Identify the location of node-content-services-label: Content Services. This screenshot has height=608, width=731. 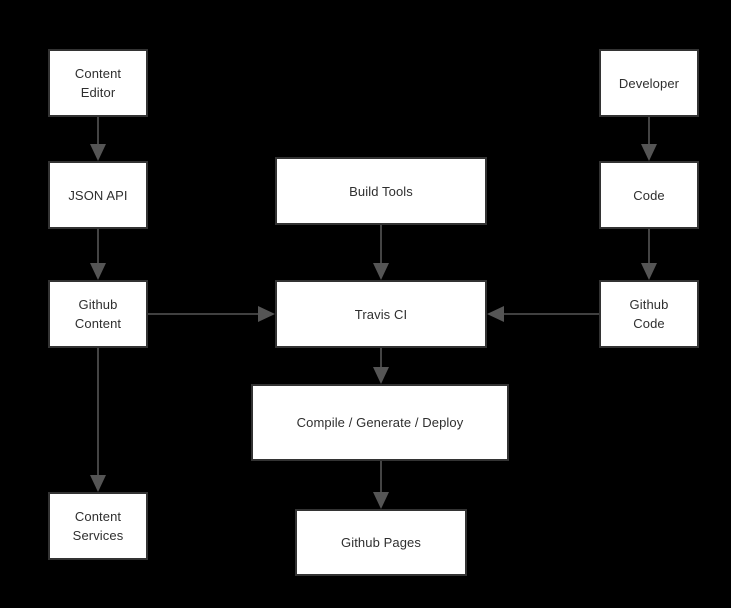
(98, 526).